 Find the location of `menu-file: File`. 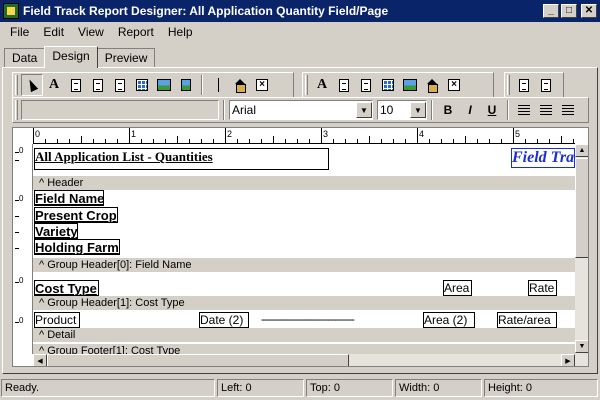

menu-file: File is located at coordinates (19, 32).